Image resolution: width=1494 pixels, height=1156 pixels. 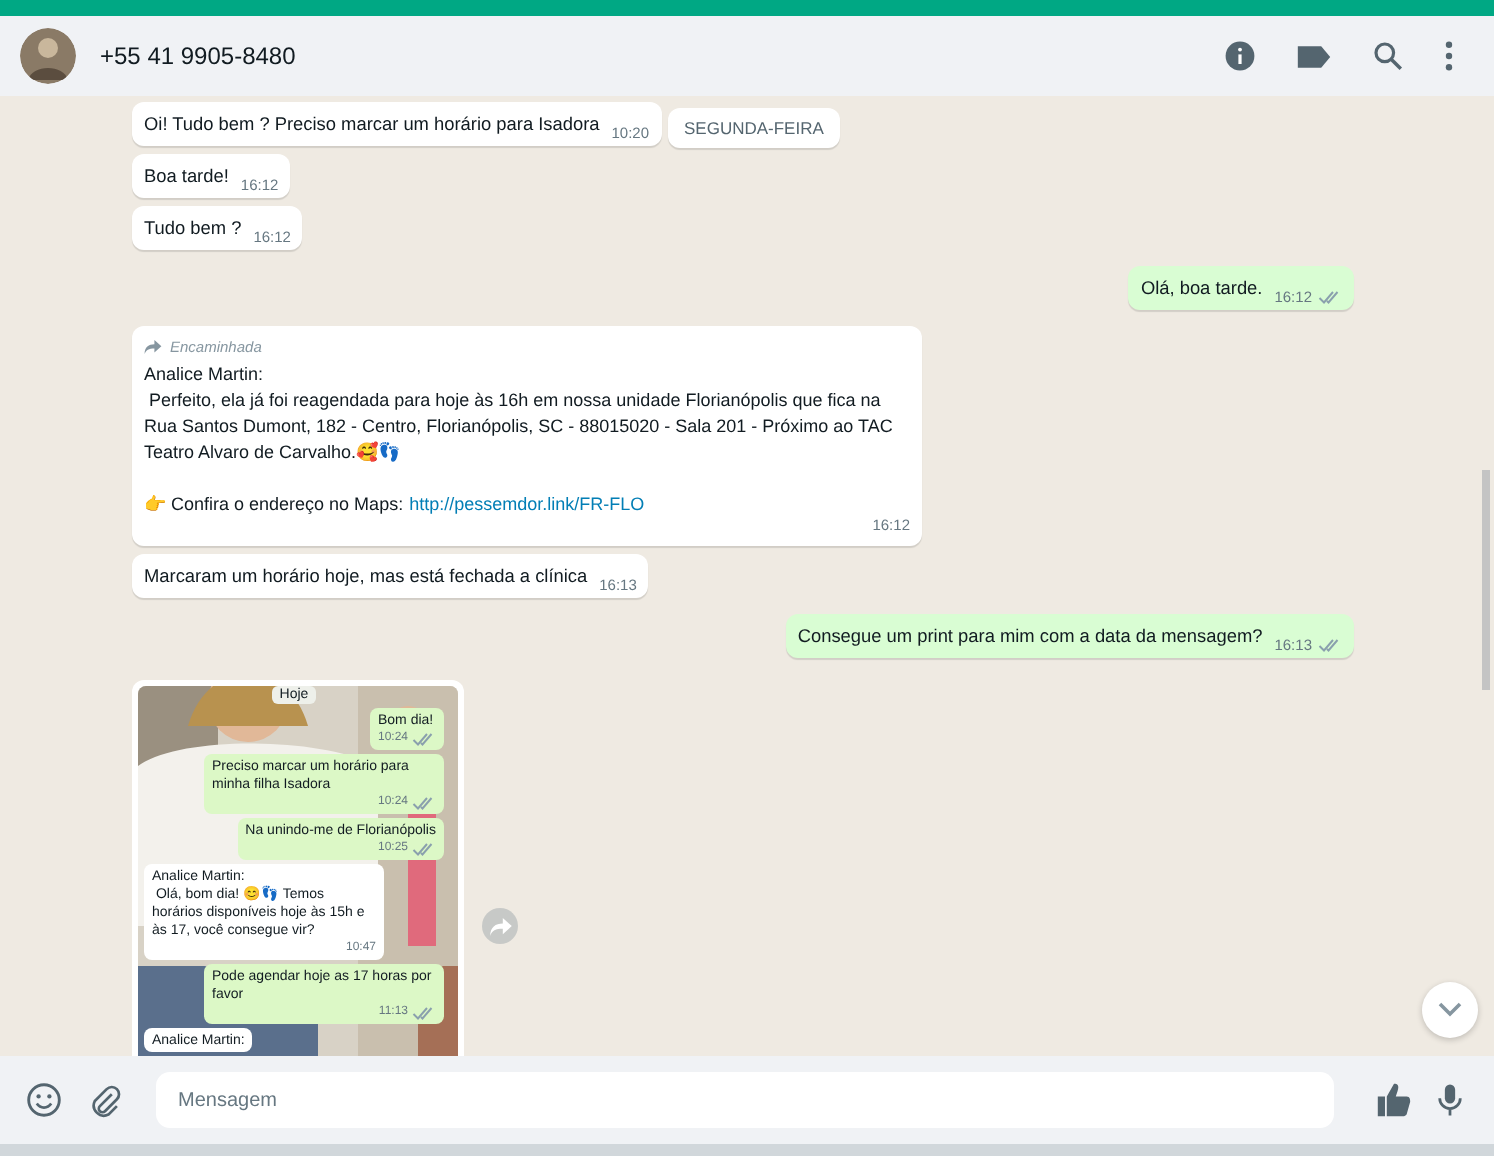 What do you see at coordinates (650, 56) in the screenshot?
I see `contact-name: +55 41 9905-8480` at bounding box center [650, 56].